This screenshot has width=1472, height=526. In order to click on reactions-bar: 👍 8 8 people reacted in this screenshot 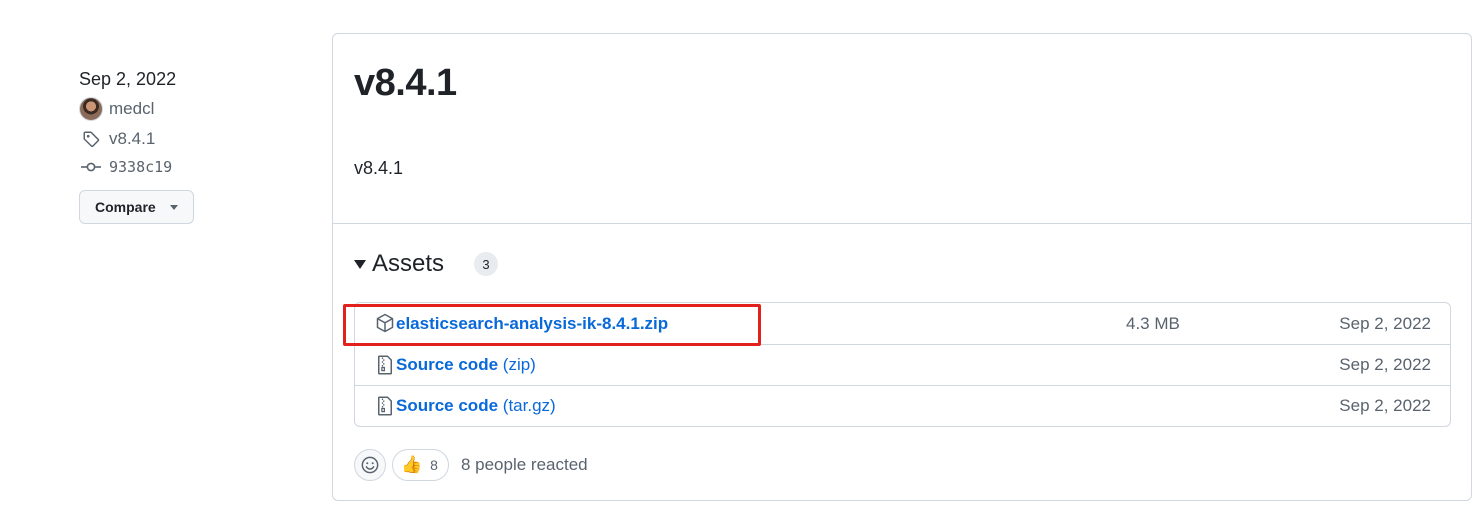, I will do `click(471, 465)`.